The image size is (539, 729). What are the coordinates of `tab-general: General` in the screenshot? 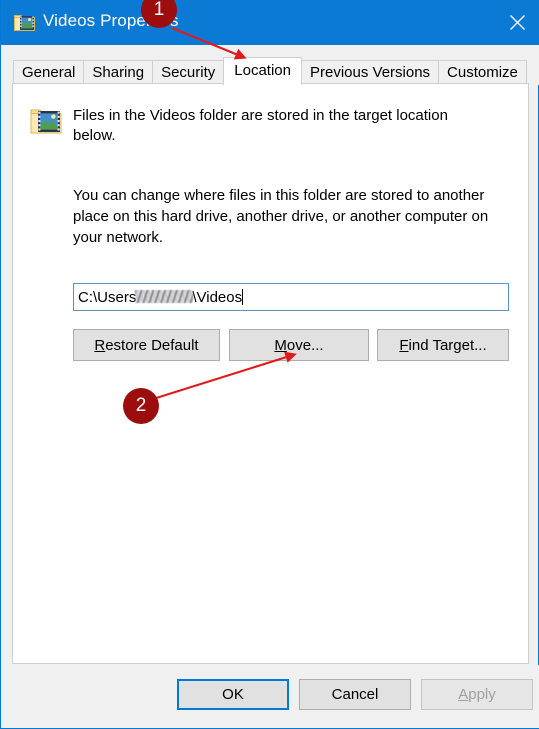 It's located at (49, 72).